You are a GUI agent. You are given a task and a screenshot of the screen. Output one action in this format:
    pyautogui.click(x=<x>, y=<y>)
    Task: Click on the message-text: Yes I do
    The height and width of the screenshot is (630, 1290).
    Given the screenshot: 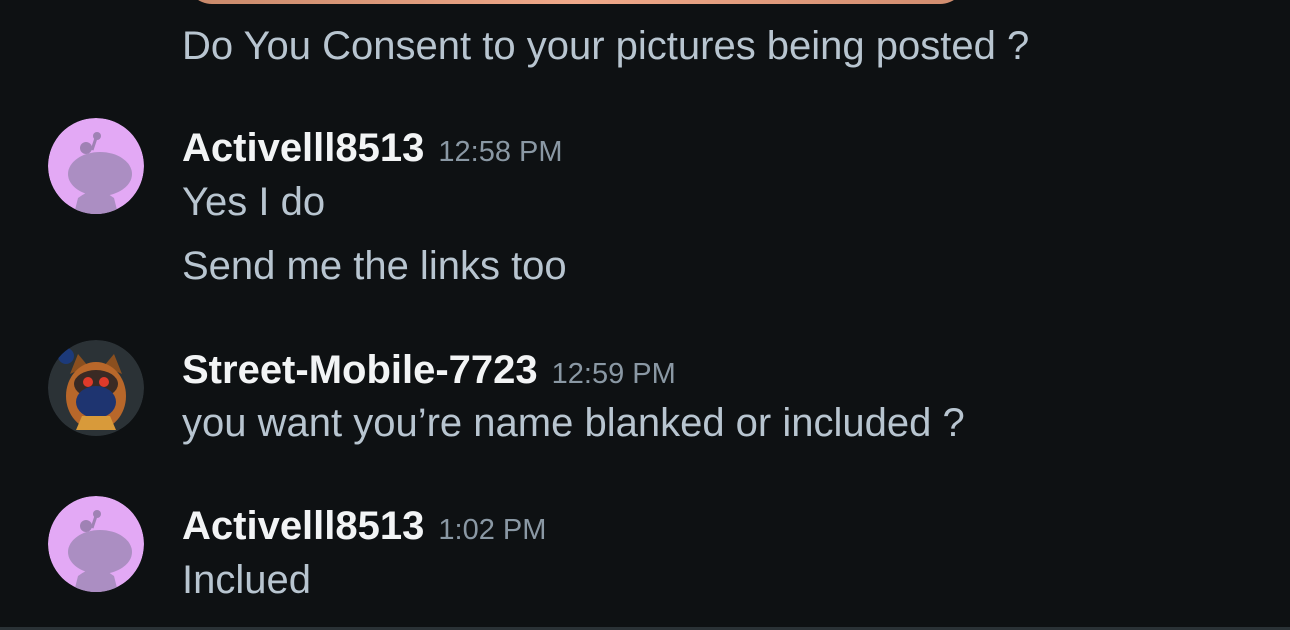 What is the action you would take?
    pyautogui.click(x=254, y=202)
    